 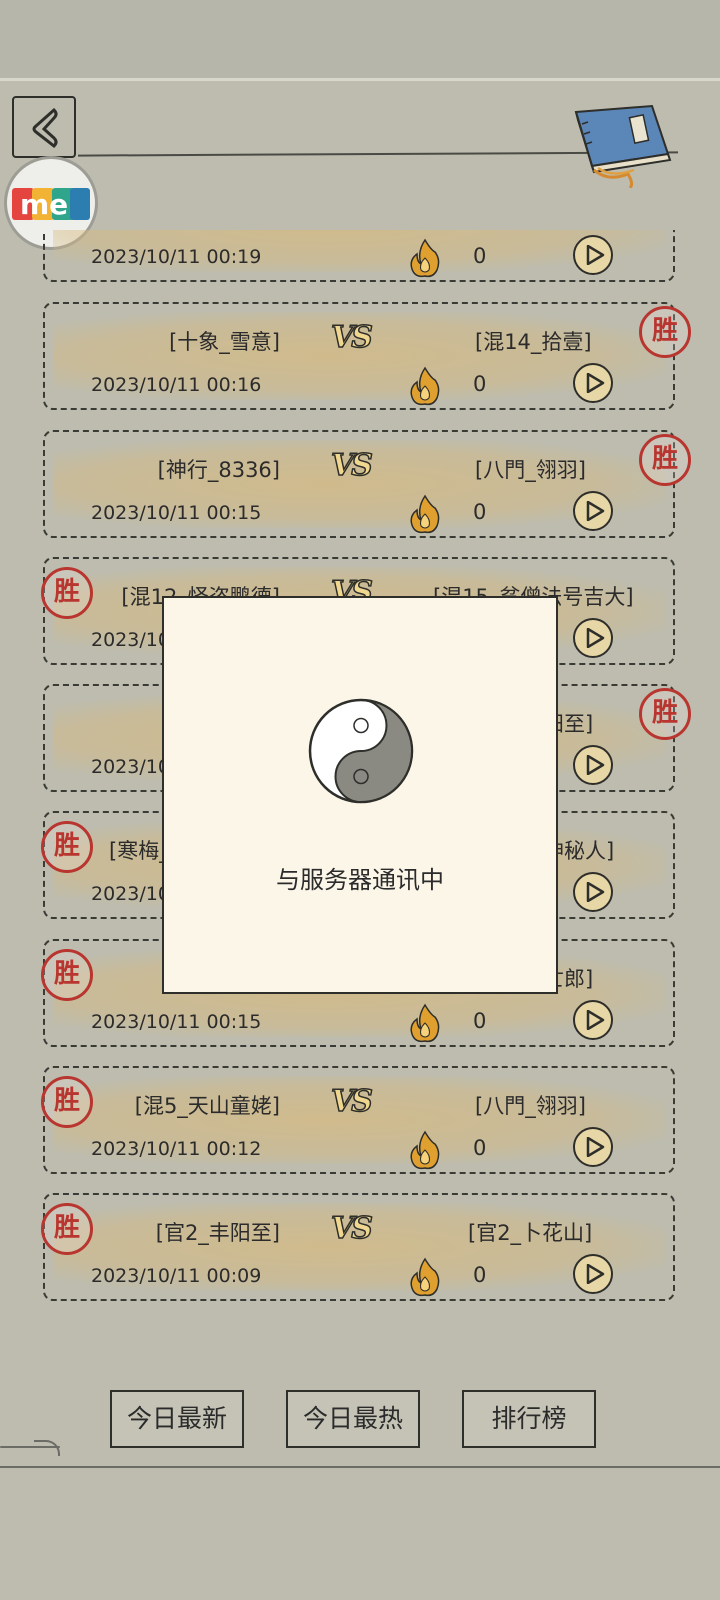 I want to click on player-one: [寒梅_, so click(x=139, y=851).